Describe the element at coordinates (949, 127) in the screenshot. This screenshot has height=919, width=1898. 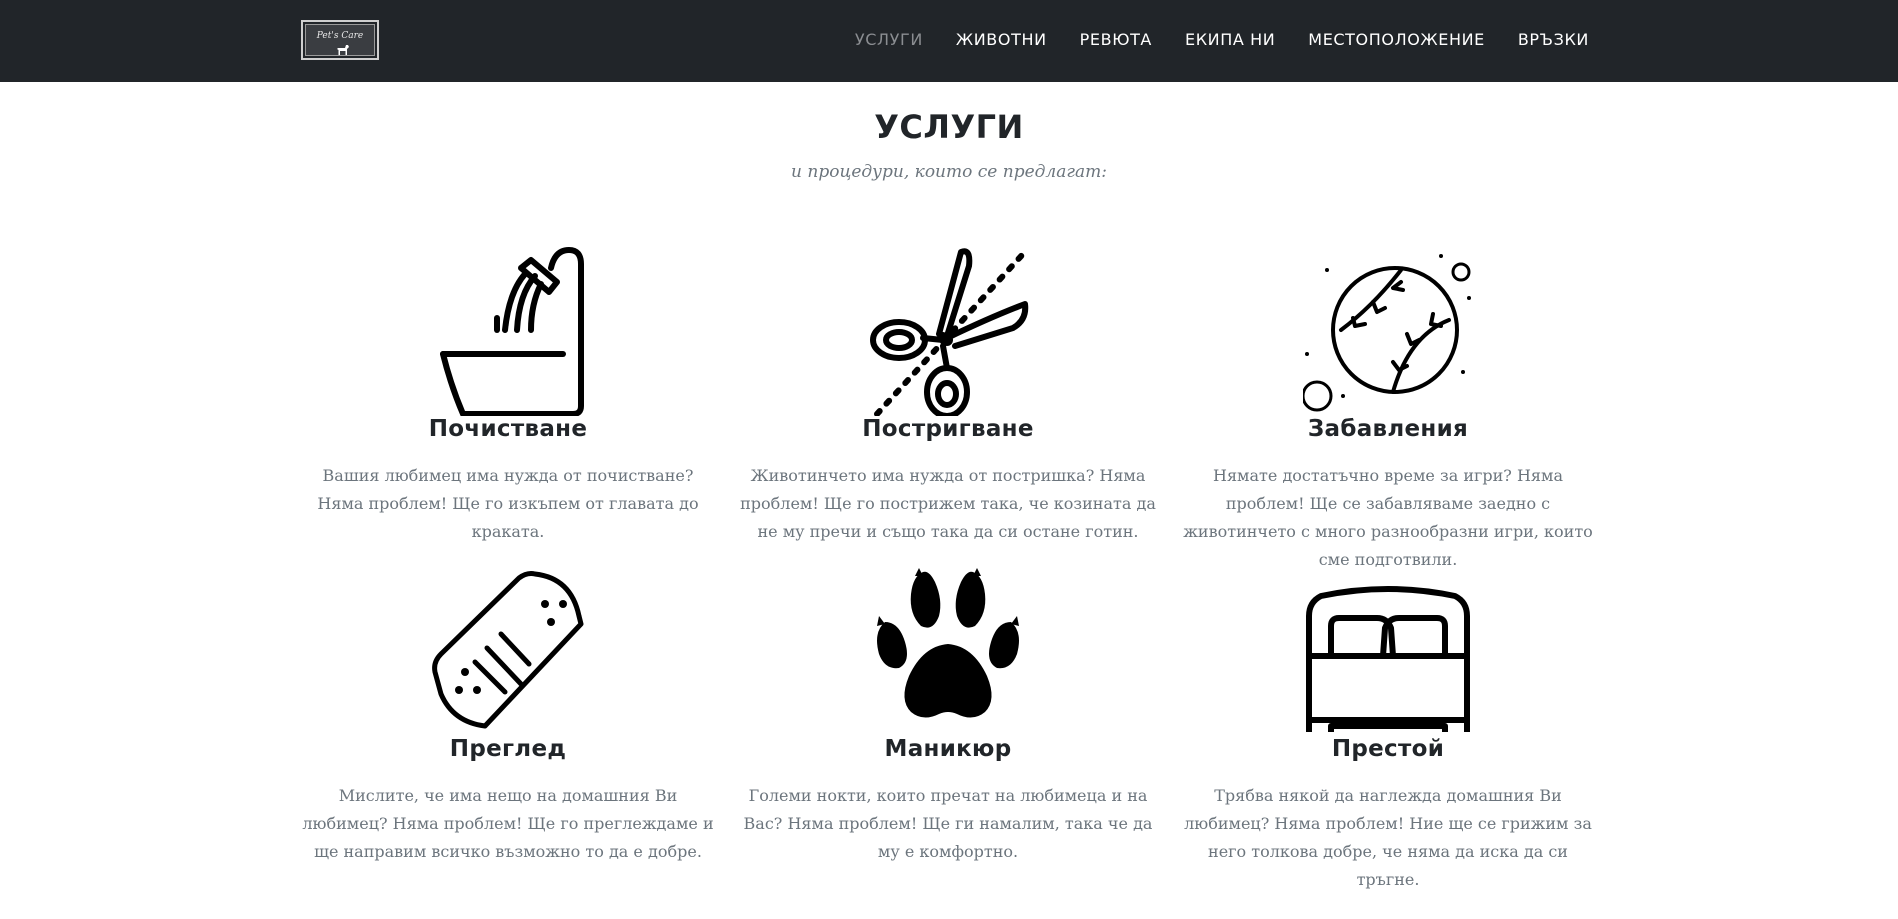
I see `section-title: УСЛУГИ` at that location.